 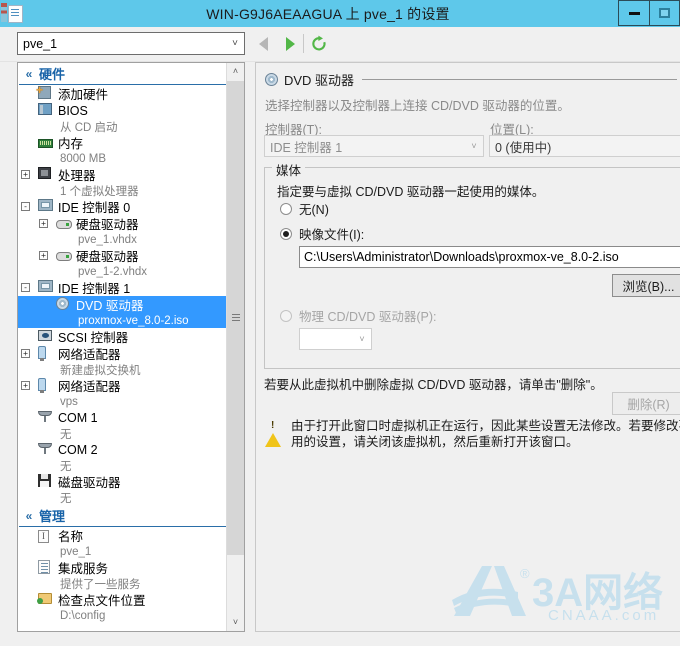 I want to click on ide-controller-icon, so click(x=46, y=287).